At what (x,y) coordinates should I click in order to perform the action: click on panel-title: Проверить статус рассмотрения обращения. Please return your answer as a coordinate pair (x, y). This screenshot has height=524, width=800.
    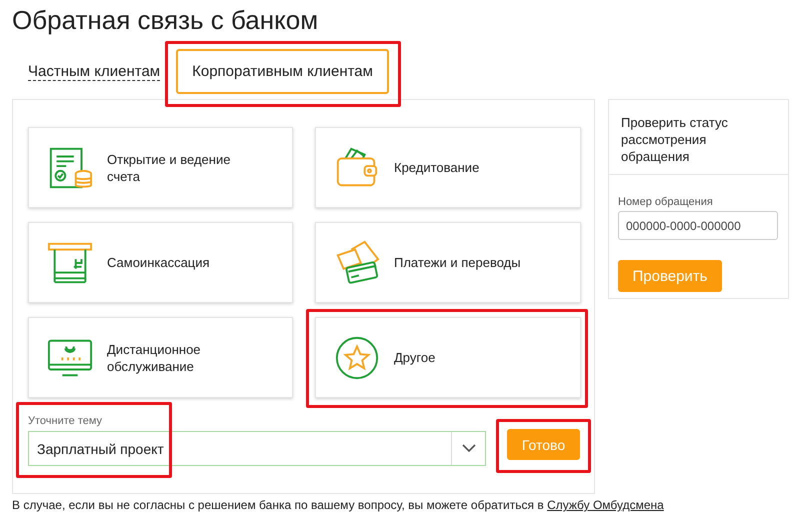
    Looking at the image, I should click on (698, 137).